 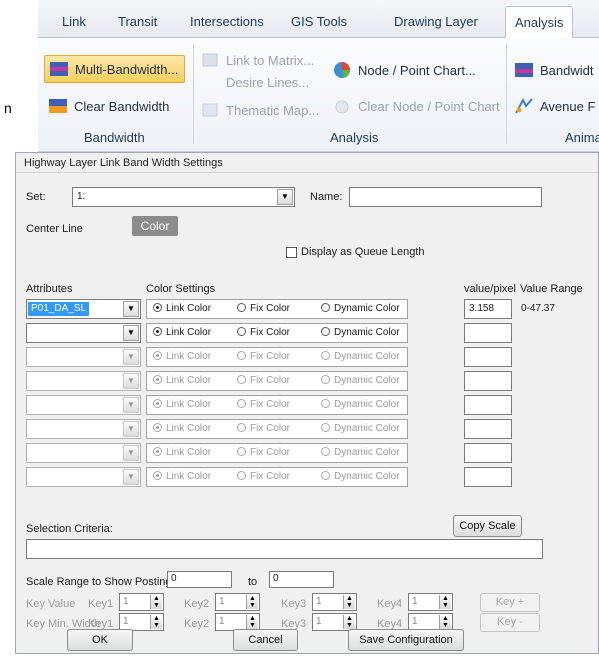 I want to click on tab-analysis: Analysis, so click(x=539, y=22).